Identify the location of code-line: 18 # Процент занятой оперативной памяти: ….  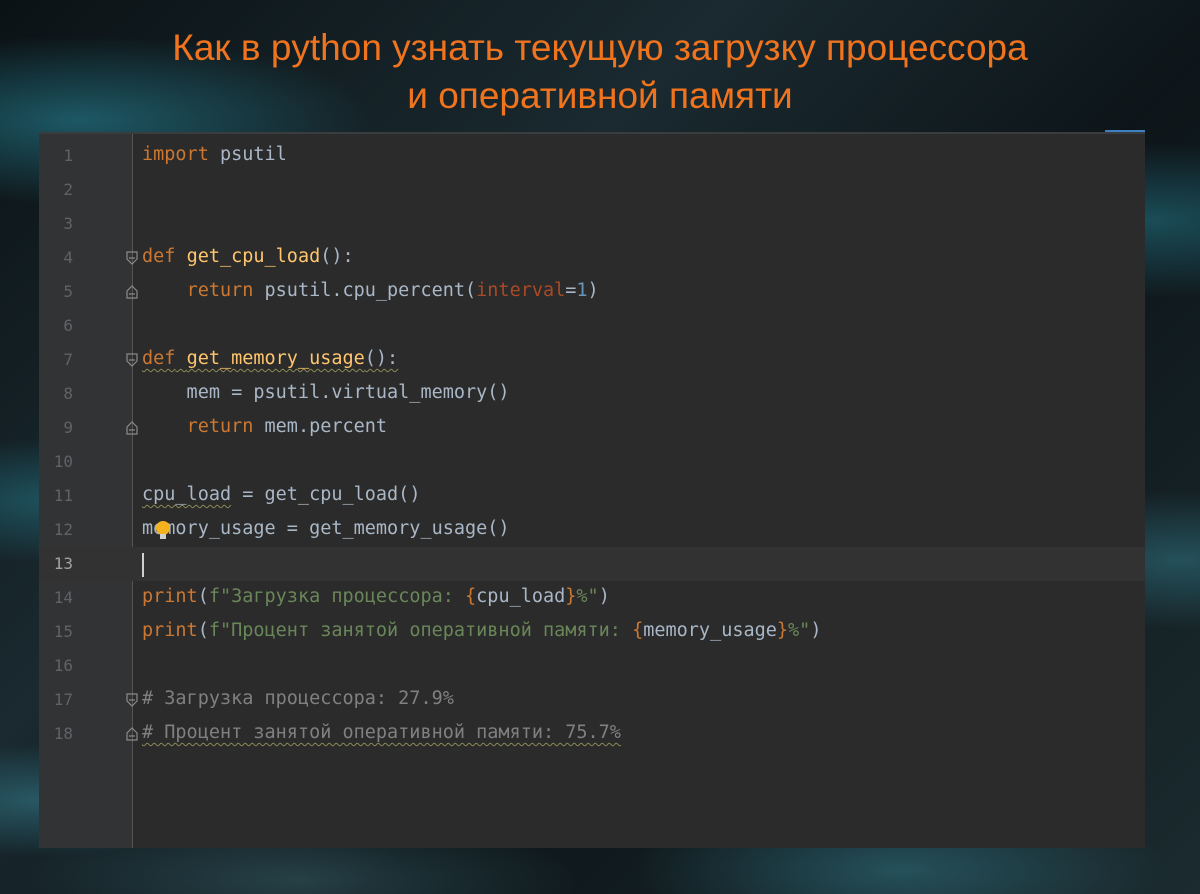
(592, 734).